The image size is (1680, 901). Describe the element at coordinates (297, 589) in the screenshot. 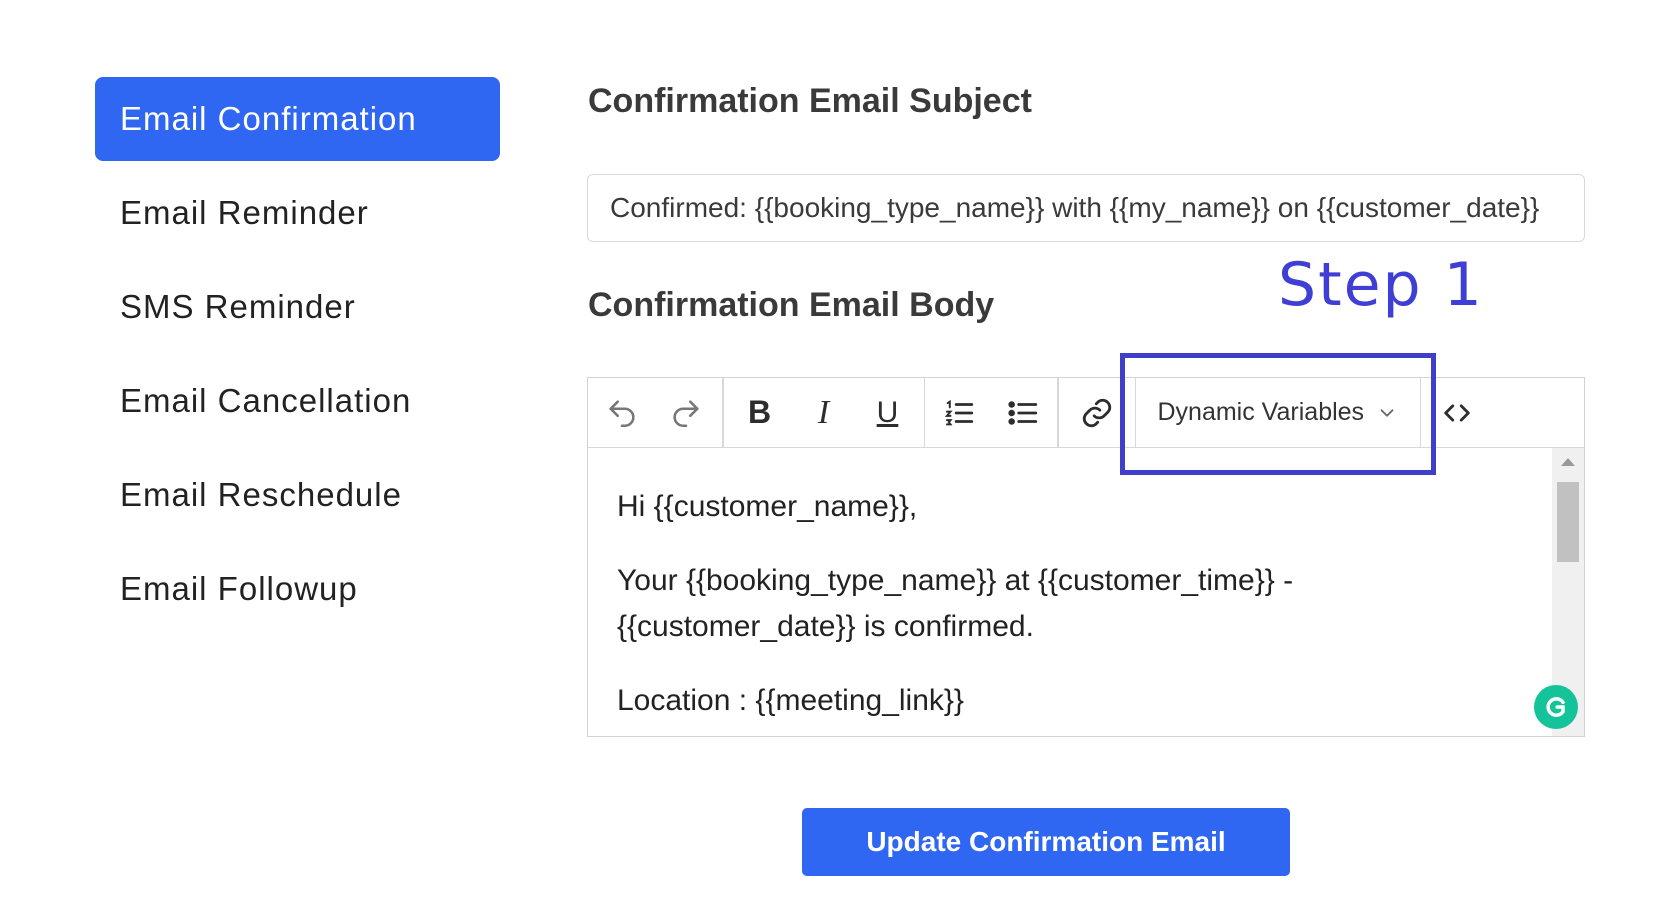

I see `sidebar-item-email-followup: Email Followup` at that location.